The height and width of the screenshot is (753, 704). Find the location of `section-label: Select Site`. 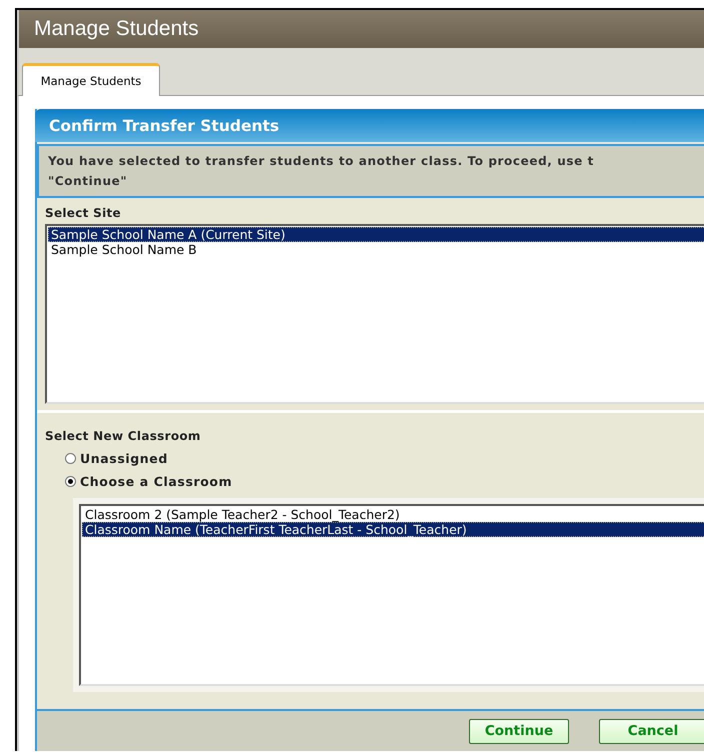

section-label: Select Site is located at coordinates (83, 213).